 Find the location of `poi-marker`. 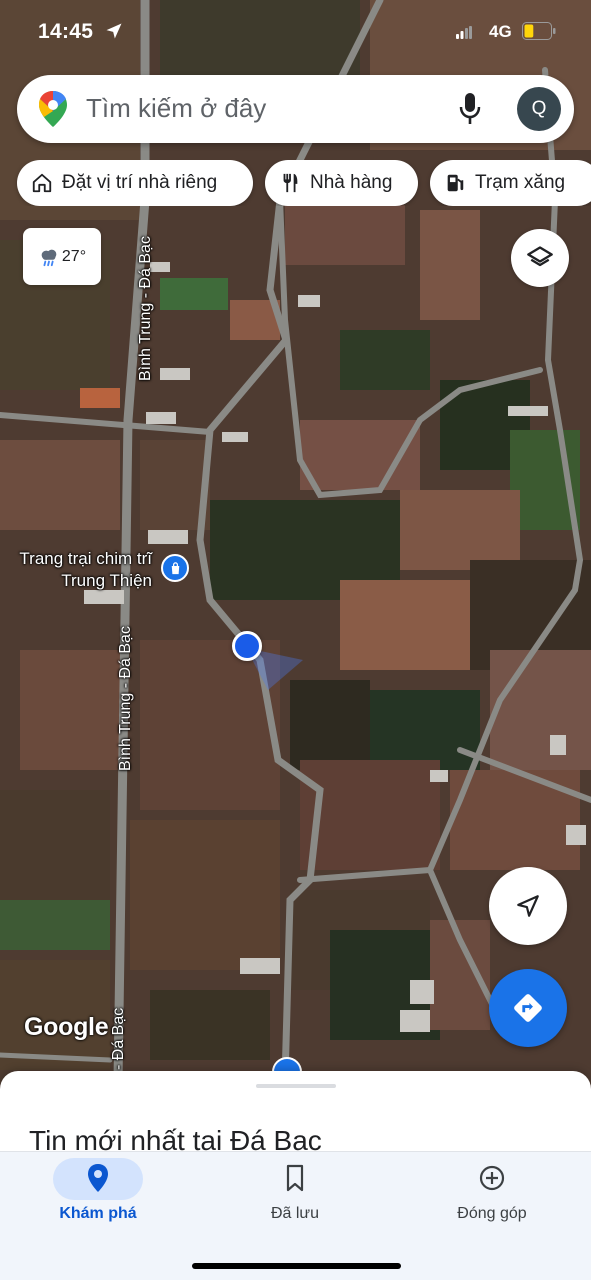

poi-marker is located at coordinates (175, 568).